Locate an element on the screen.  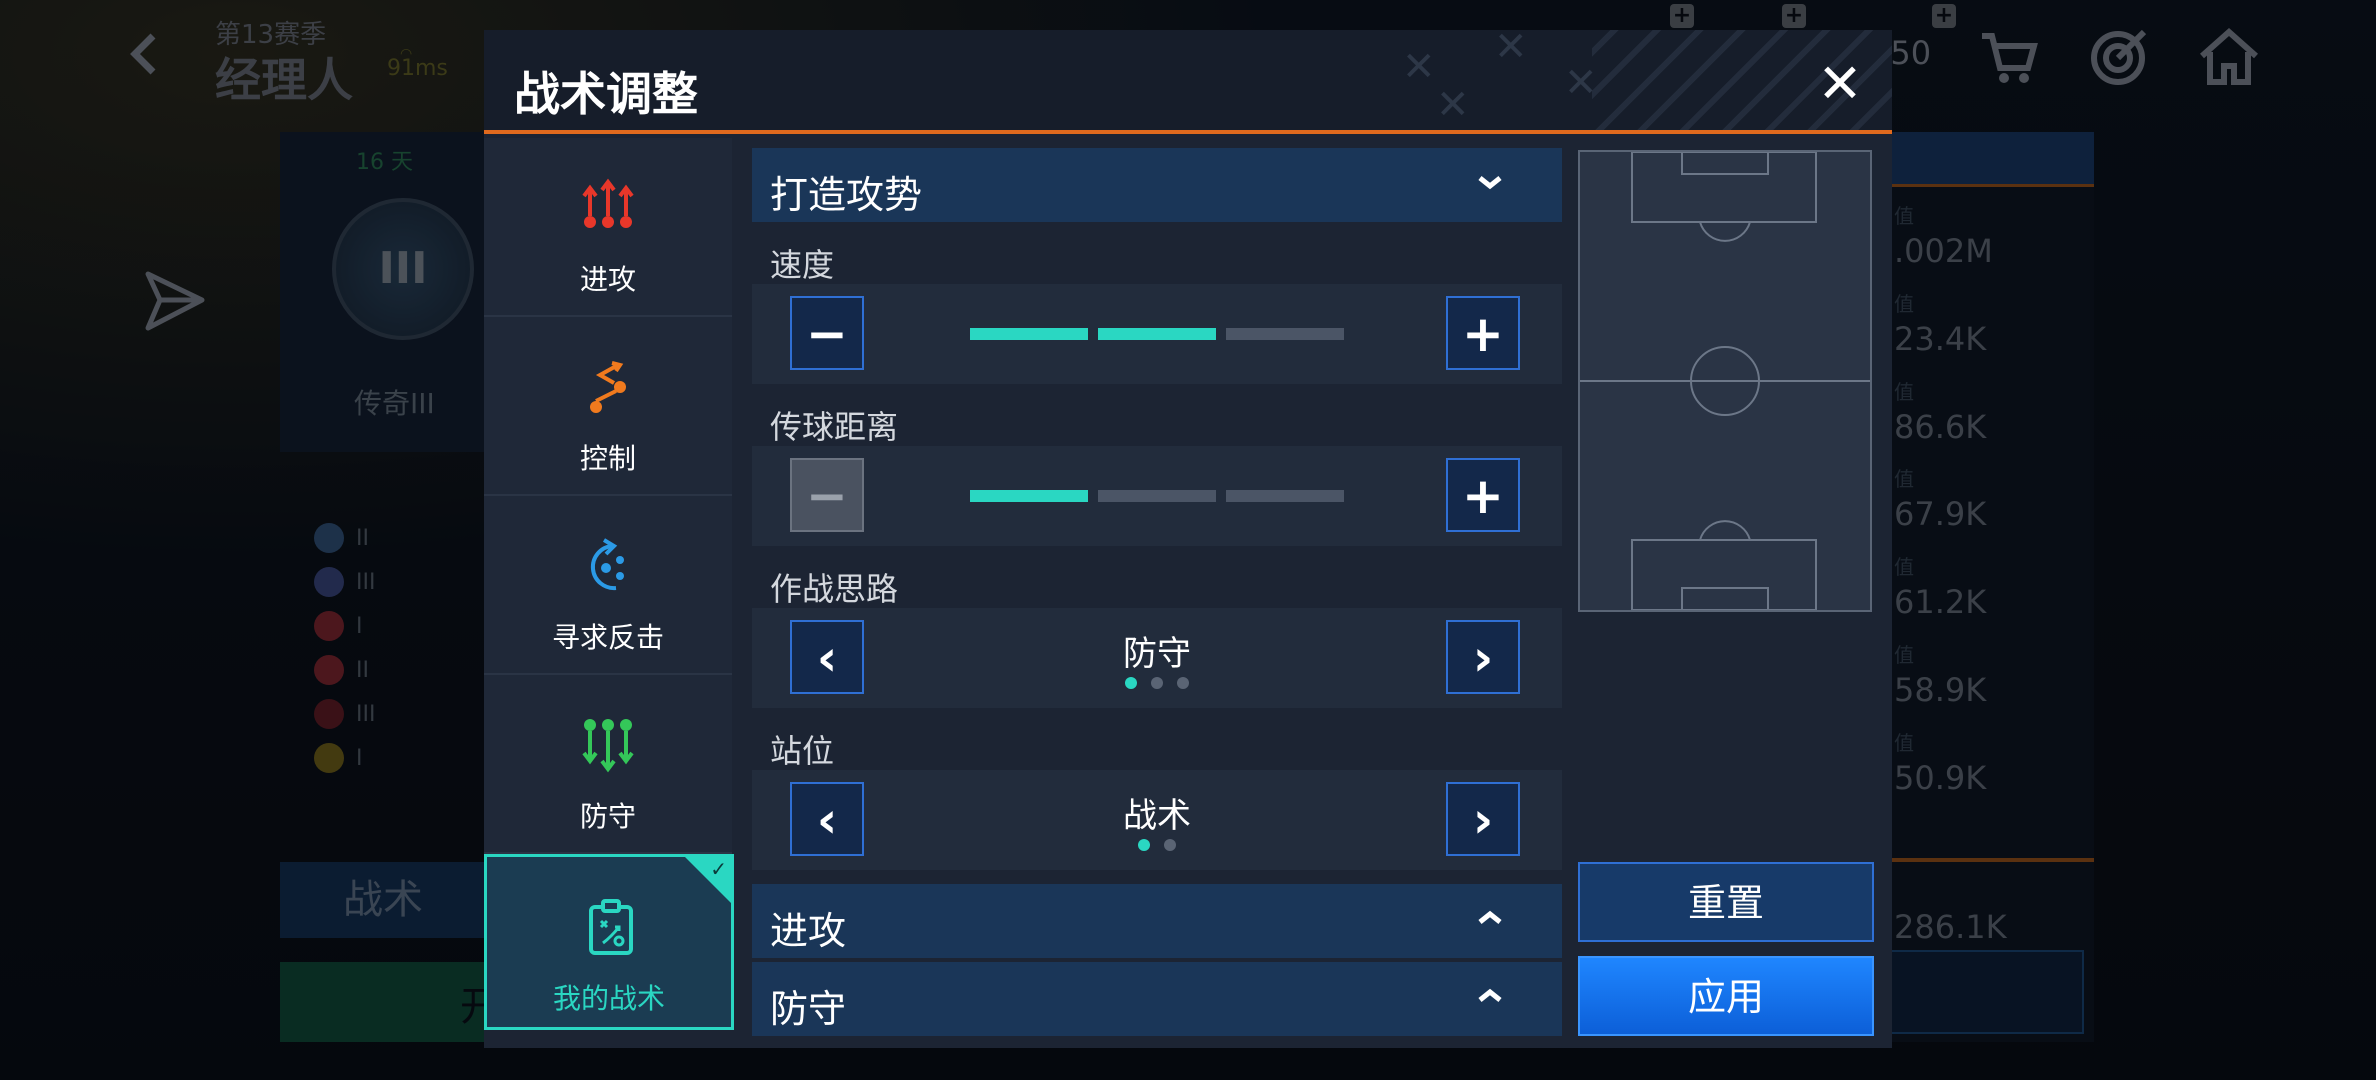
positioning-value: 战术 is located at coordinates (1157, 816).